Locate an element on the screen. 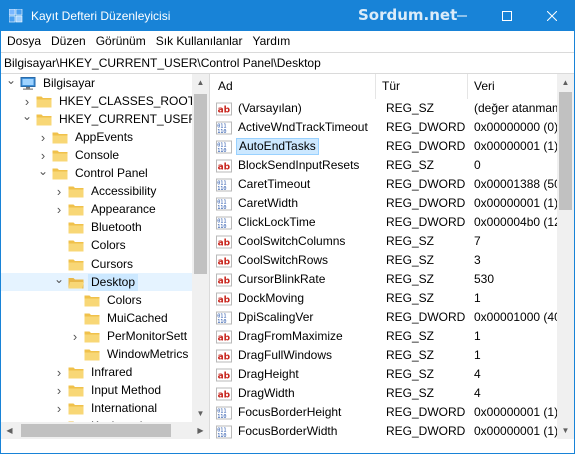  maximize-button is located at coordinates (506, 16).